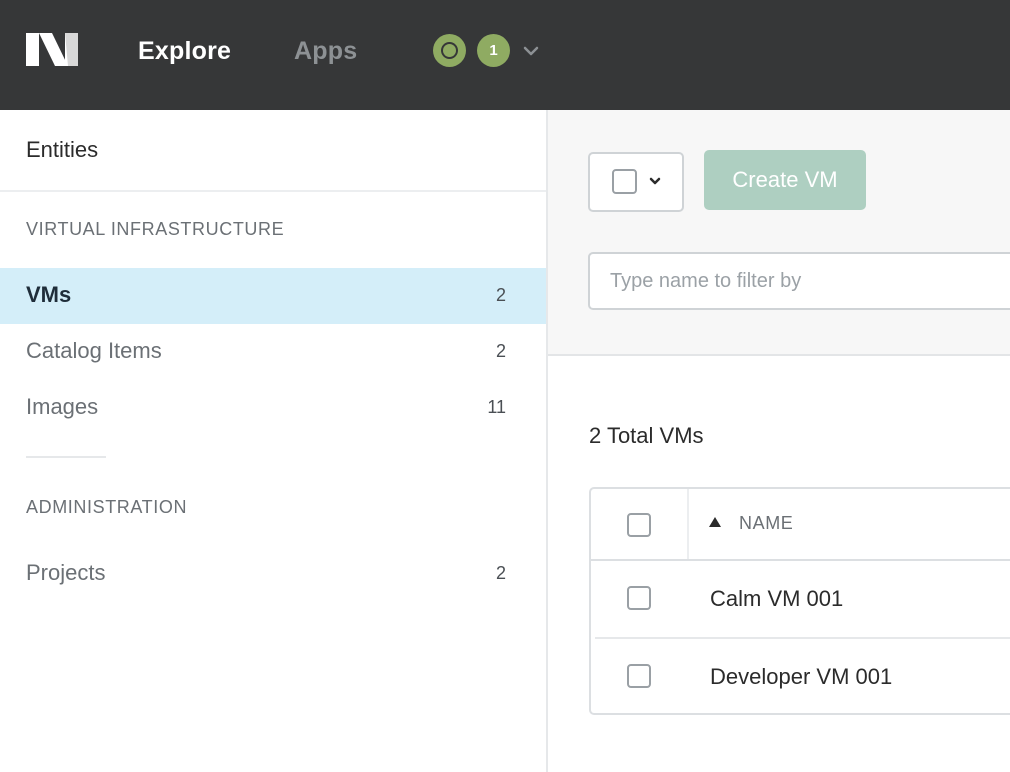 Image resolution: width=1010 pixels, height=772 pixels. What do you see at coordinates (779, 233) in the screenshot?
I see `toolbar-area: Create VM` at bounding box center [779, 233].